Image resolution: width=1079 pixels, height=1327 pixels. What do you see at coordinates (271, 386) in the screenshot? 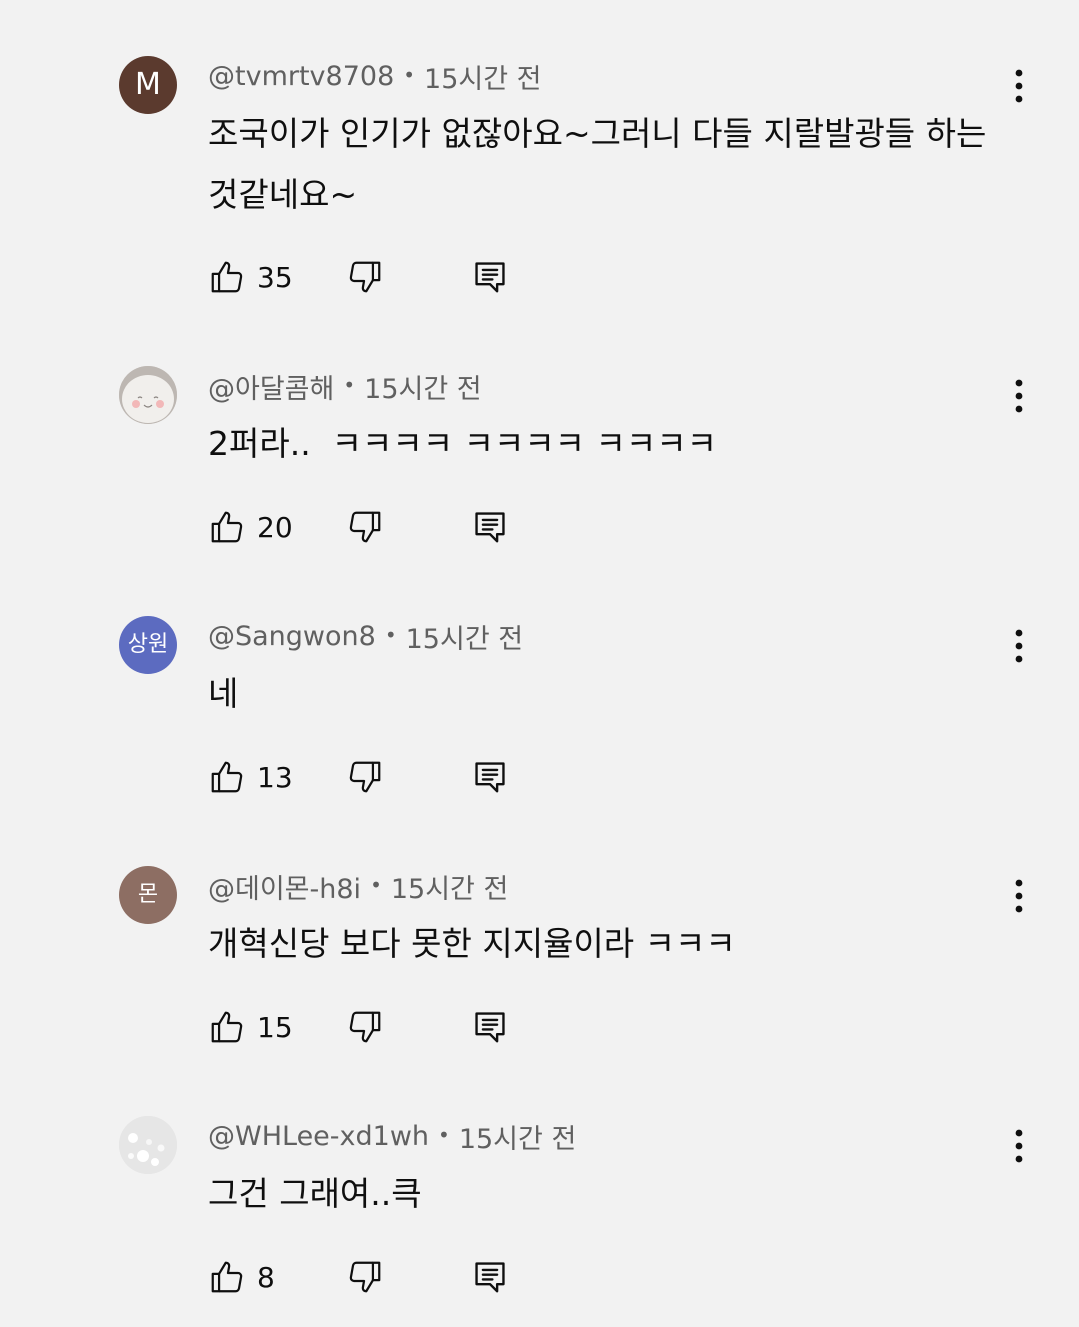
I see `comment-author: @아달콤해` at bounding box center [271, 386].